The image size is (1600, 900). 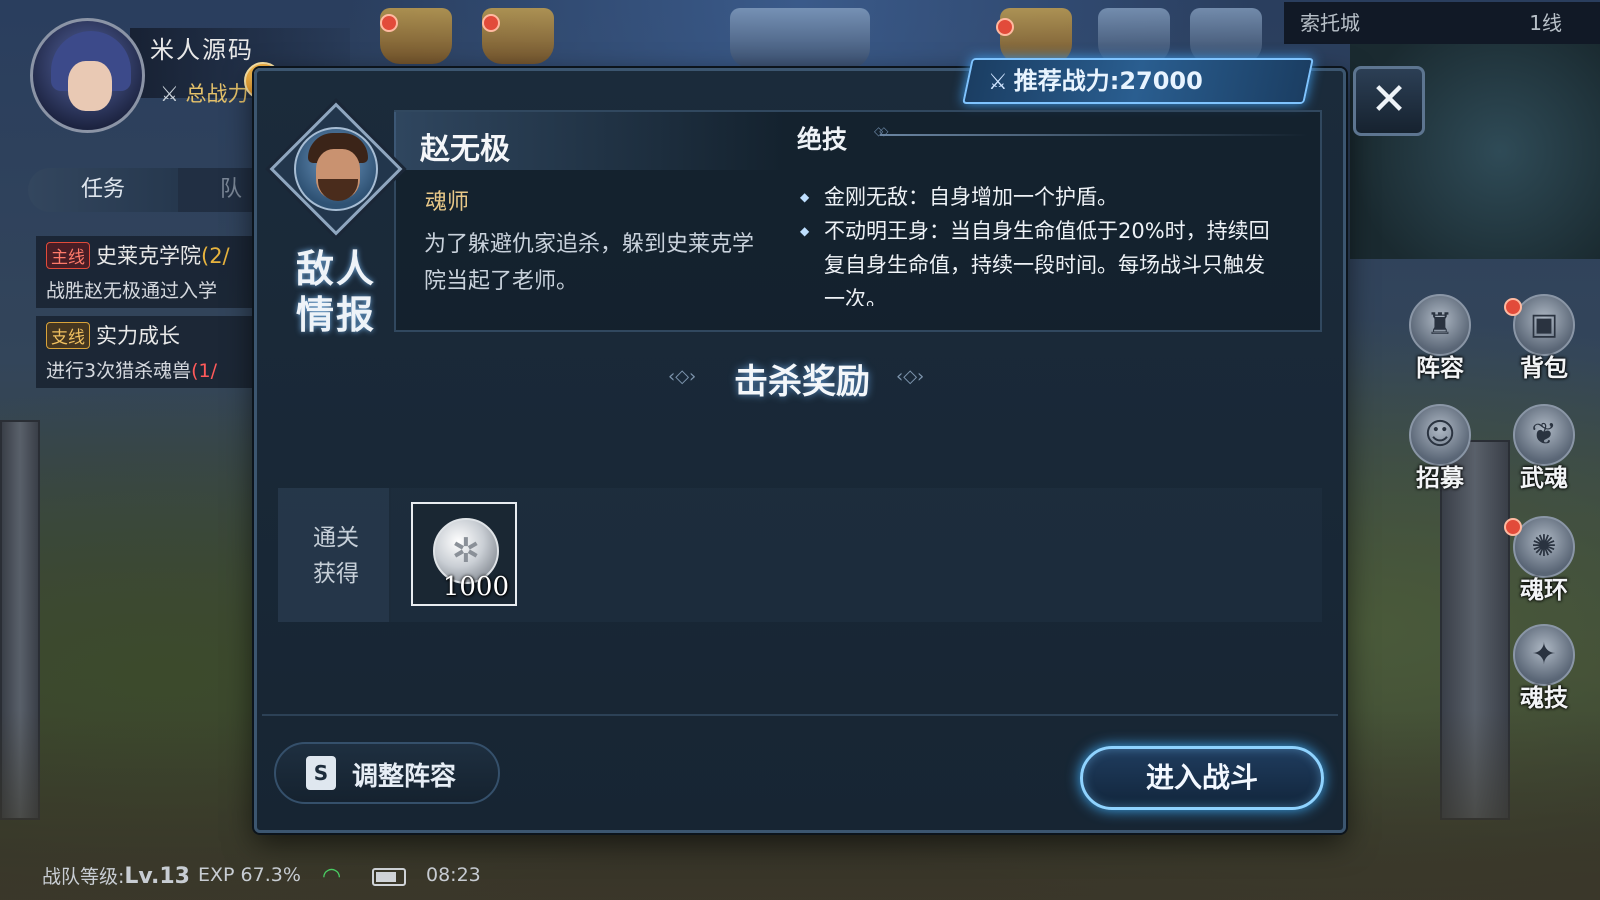 I want to click on clock-time: 08:23, so click(x=453, y=875).